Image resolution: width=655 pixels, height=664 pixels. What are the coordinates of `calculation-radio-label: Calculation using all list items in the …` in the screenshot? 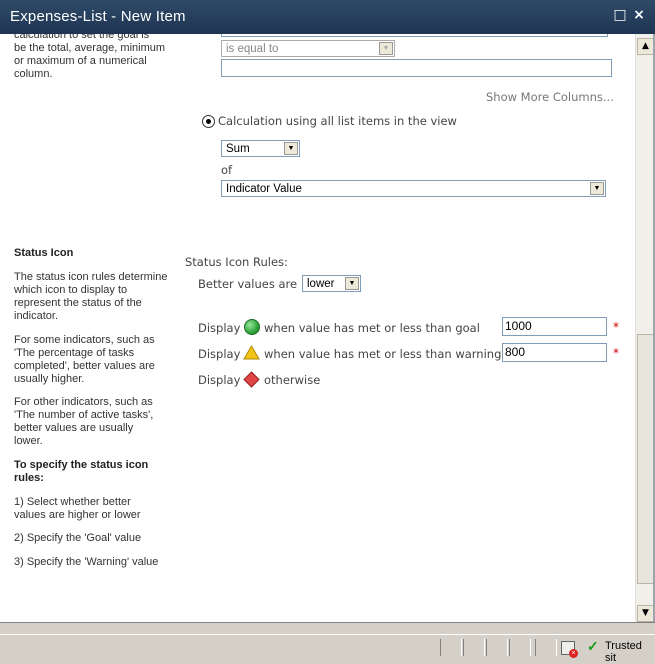 It's located at (337, 121).